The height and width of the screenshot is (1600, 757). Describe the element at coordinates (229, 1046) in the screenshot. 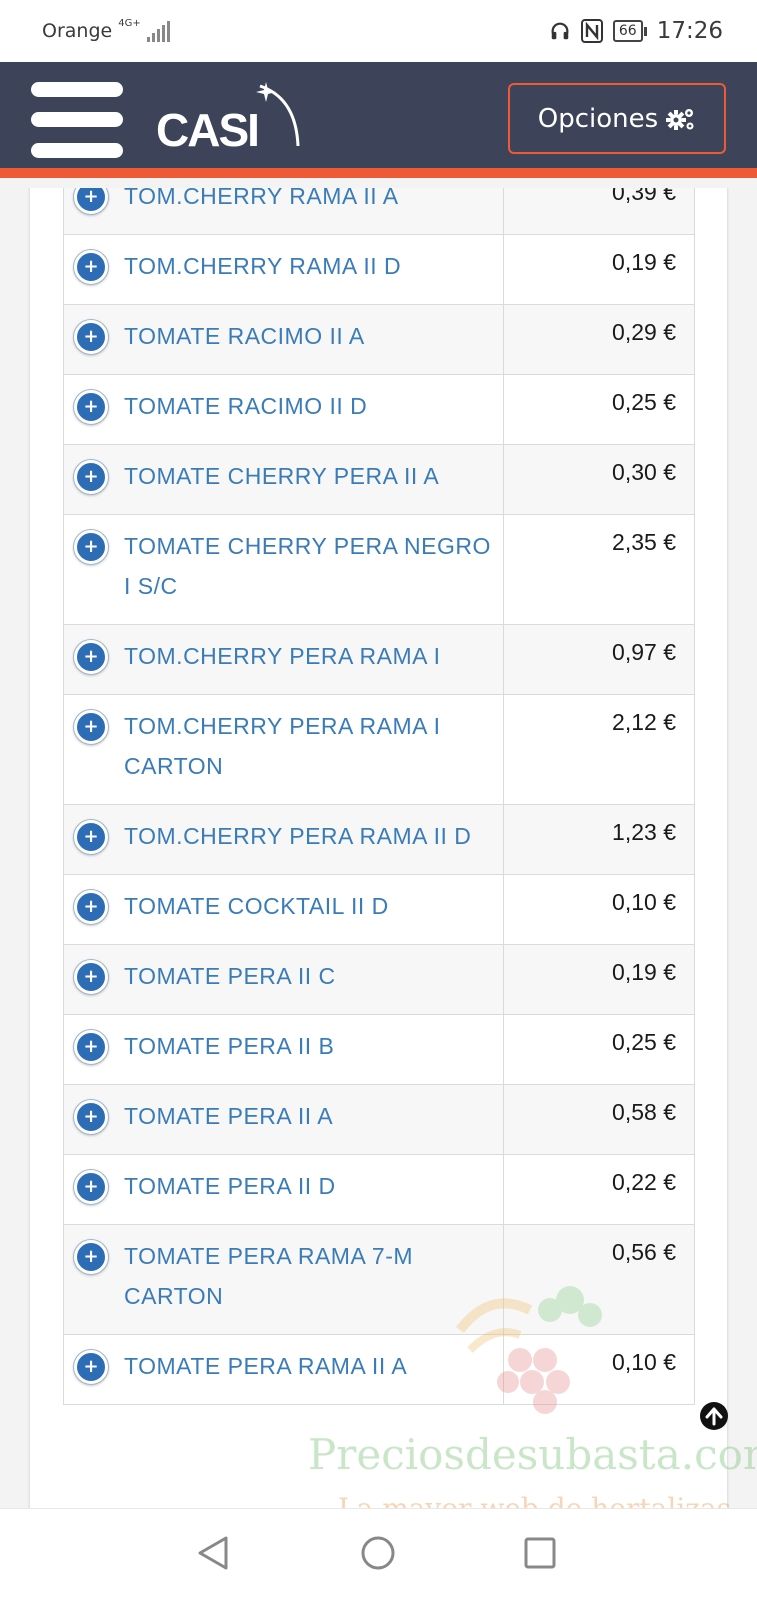

I see `product-name-link: TOMATE PERA II B` at that location.